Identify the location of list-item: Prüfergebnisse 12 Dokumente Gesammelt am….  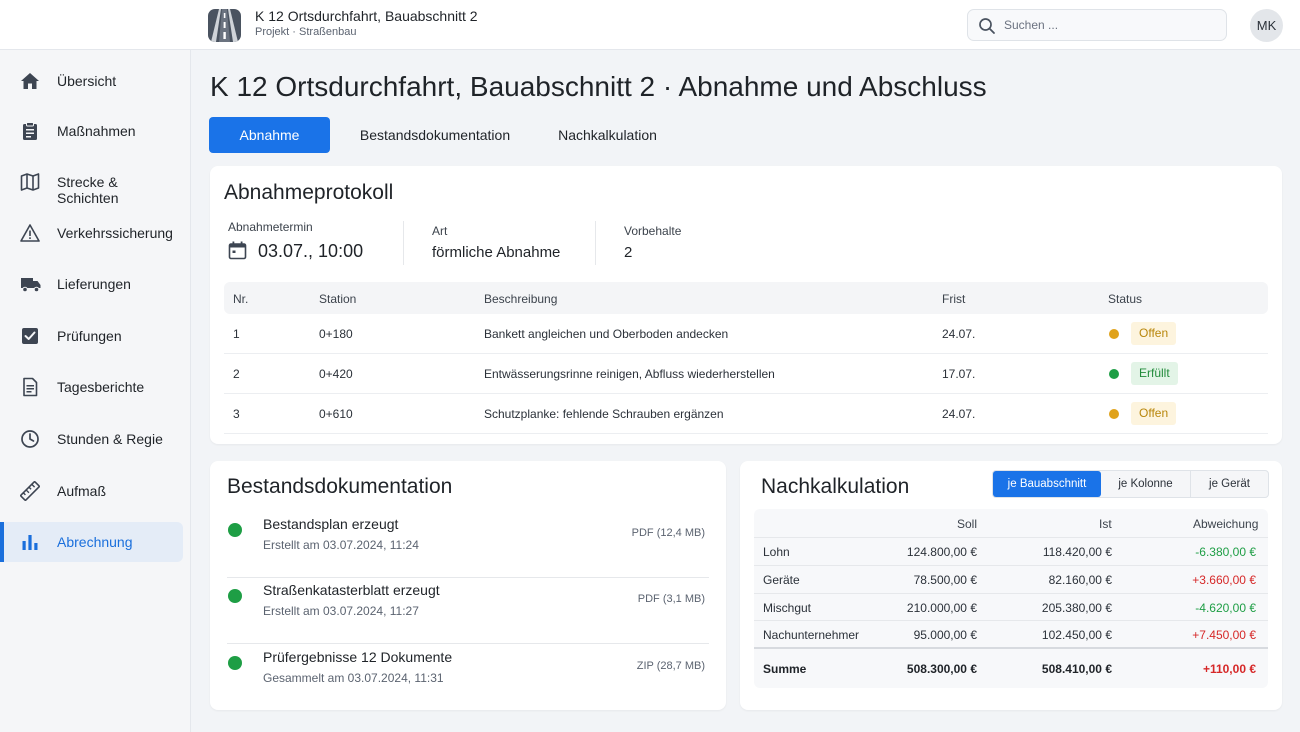
(468, 678).